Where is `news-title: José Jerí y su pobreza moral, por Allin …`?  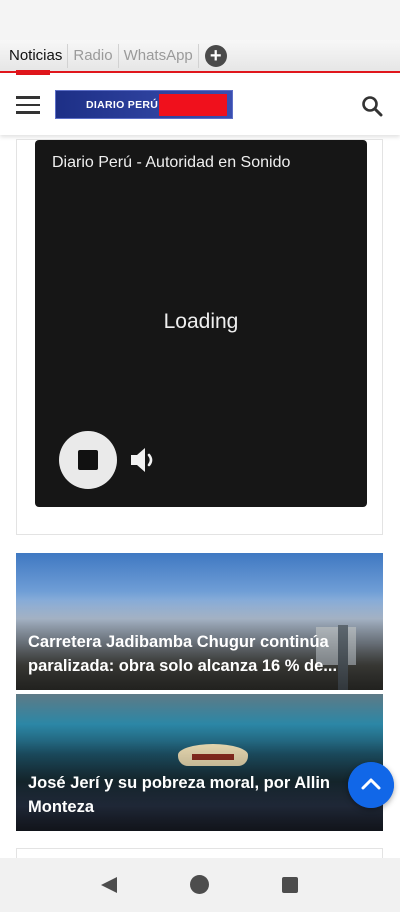 news-title: José Jerí y su pobreza moral, por Allin … is located at coordinates (185, 795).